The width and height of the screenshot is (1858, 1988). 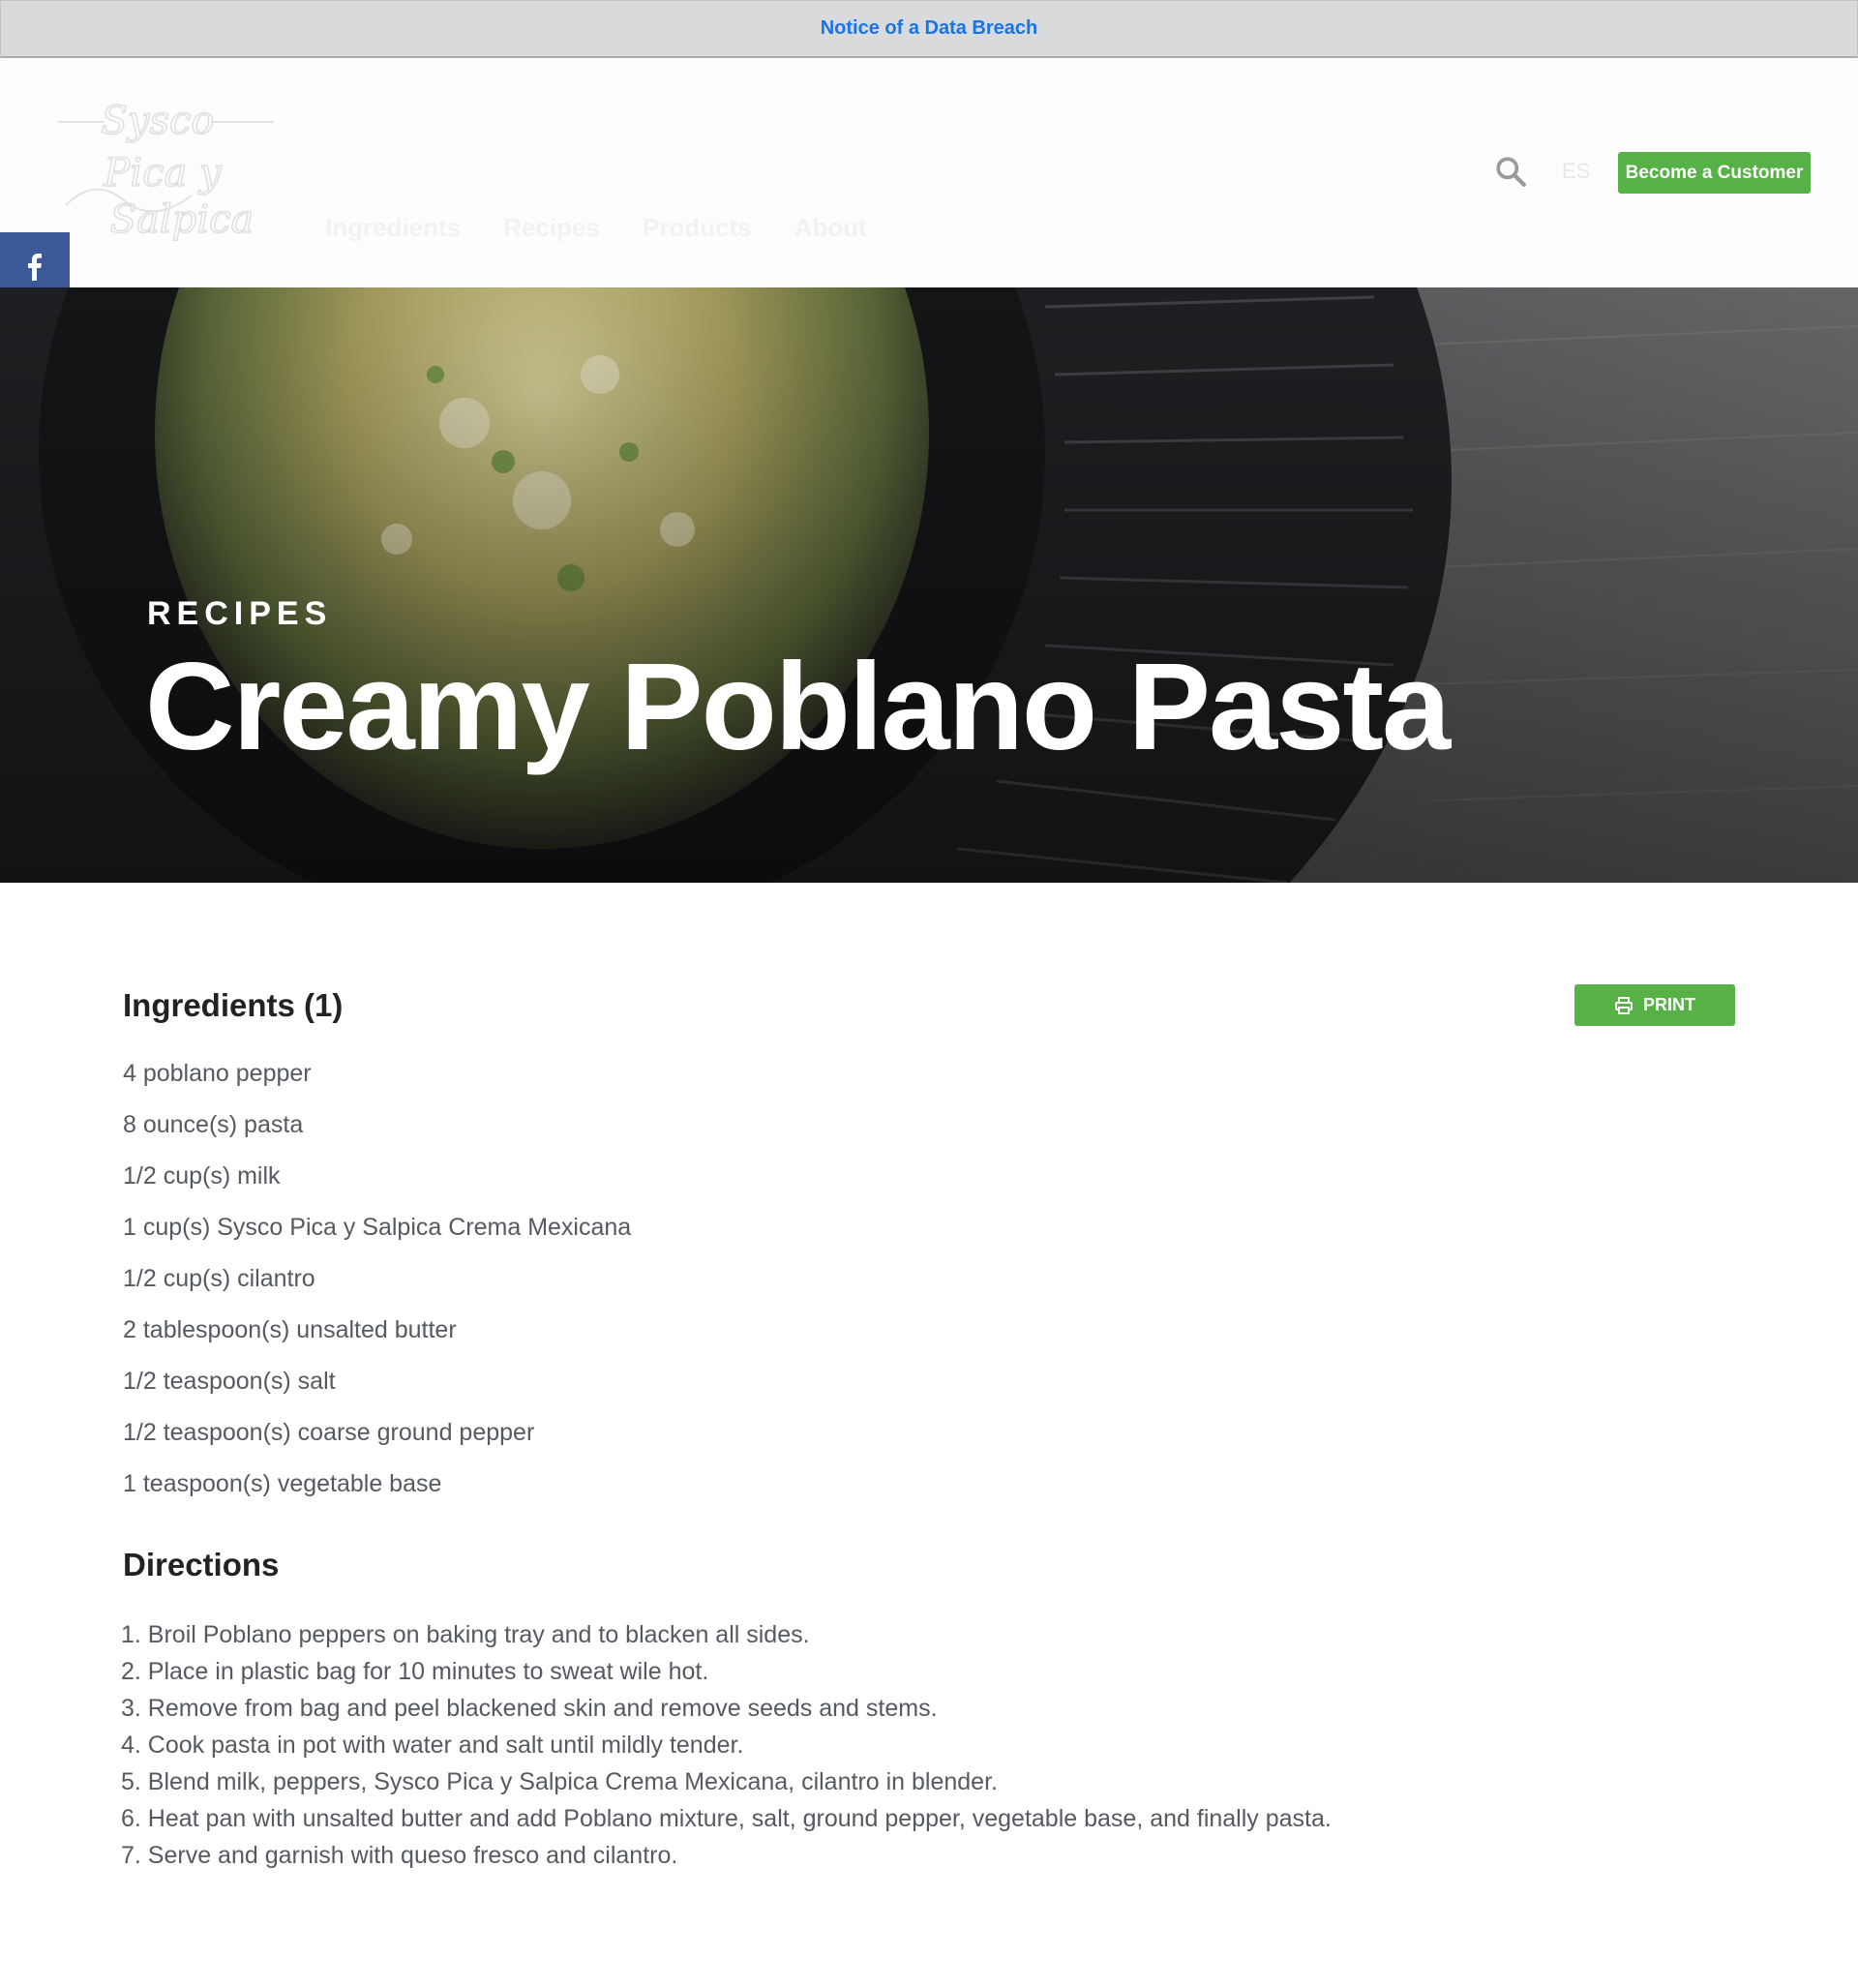 I want to click on ingredient-item: 1/2 teaspoon(s) coarse ground pepper, so click(x=329, y=1432).